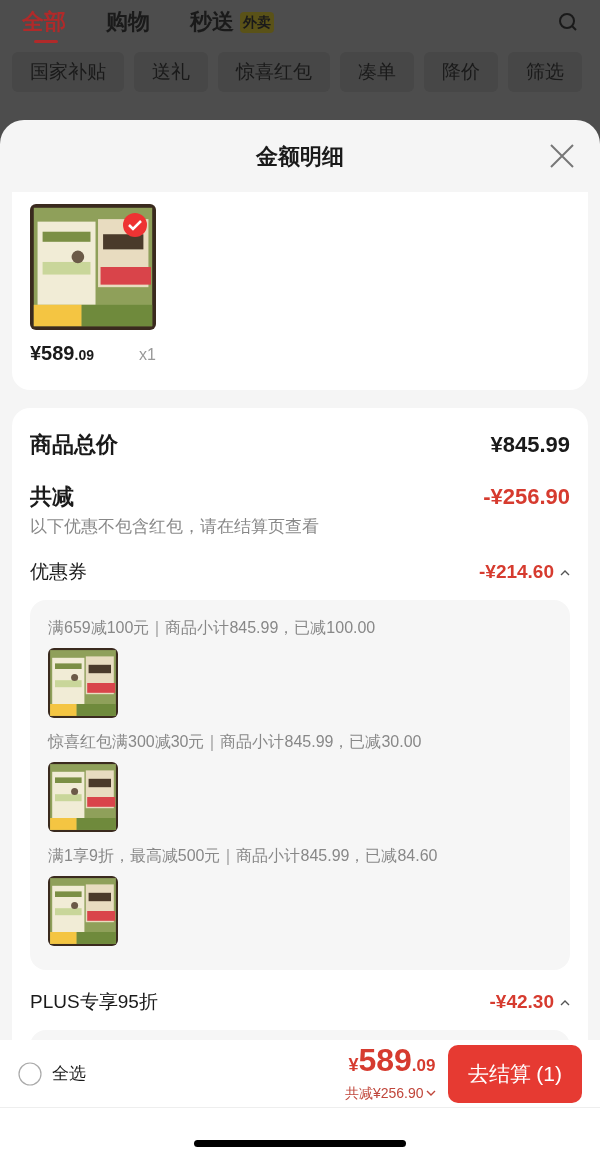 The width and height of the screenshot is (600, 1158). Describe the element at coordinates (44, 22) in the screenshot. I see `tab: 全部` at that location.